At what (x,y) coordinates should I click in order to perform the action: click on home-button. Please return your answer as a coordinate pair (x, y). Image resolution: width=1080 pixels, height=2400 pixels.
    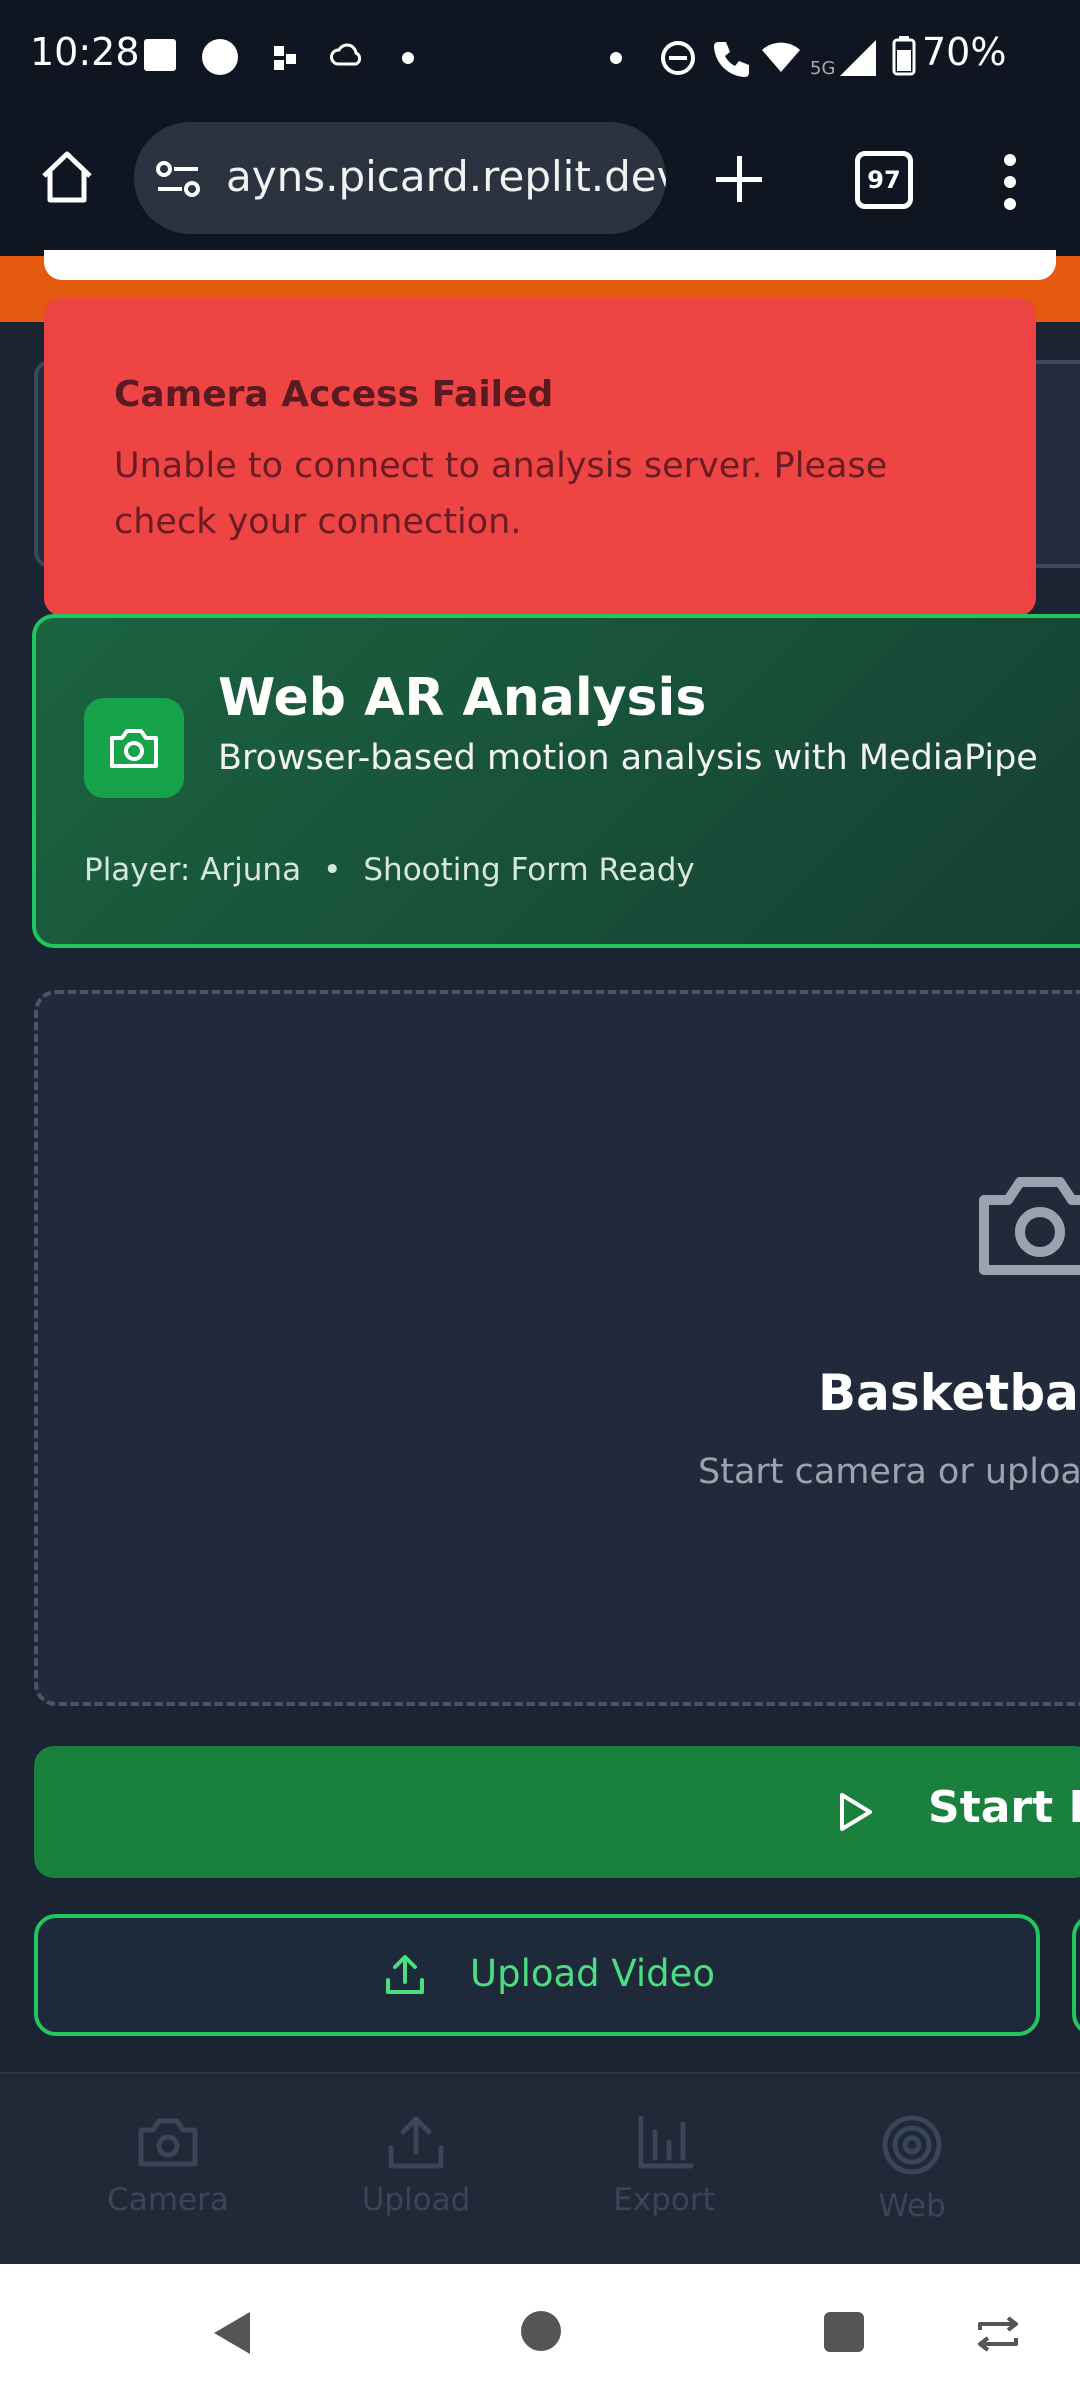
    Looking at the image, I should click on (67, 177).